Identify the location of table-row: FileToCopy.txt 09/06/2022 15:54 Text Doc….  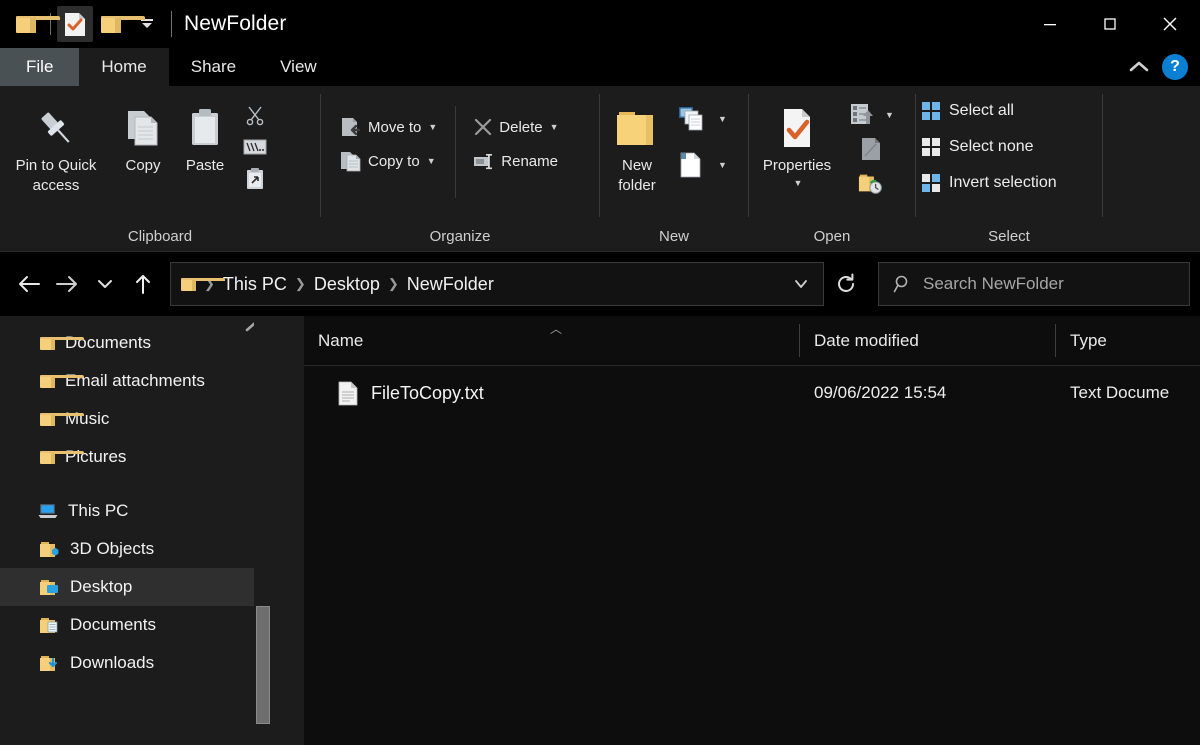
(752, 393).